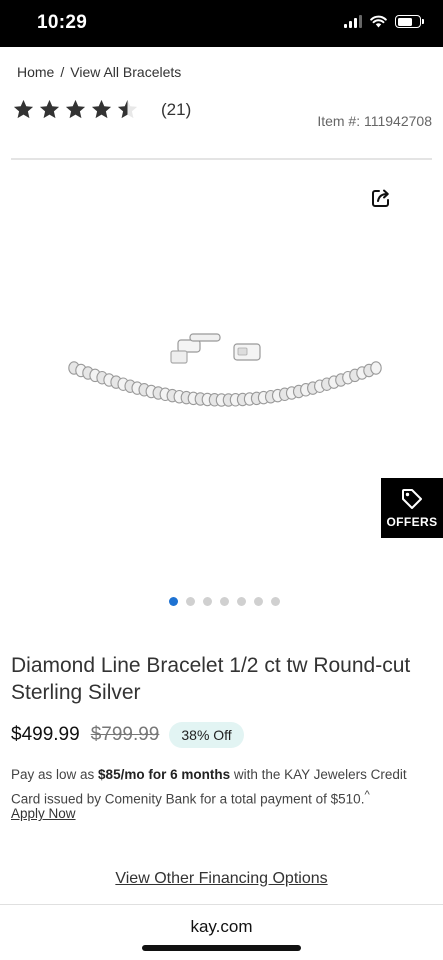  I want to click on item-number: Item #: 111942708, so click(374, 121).